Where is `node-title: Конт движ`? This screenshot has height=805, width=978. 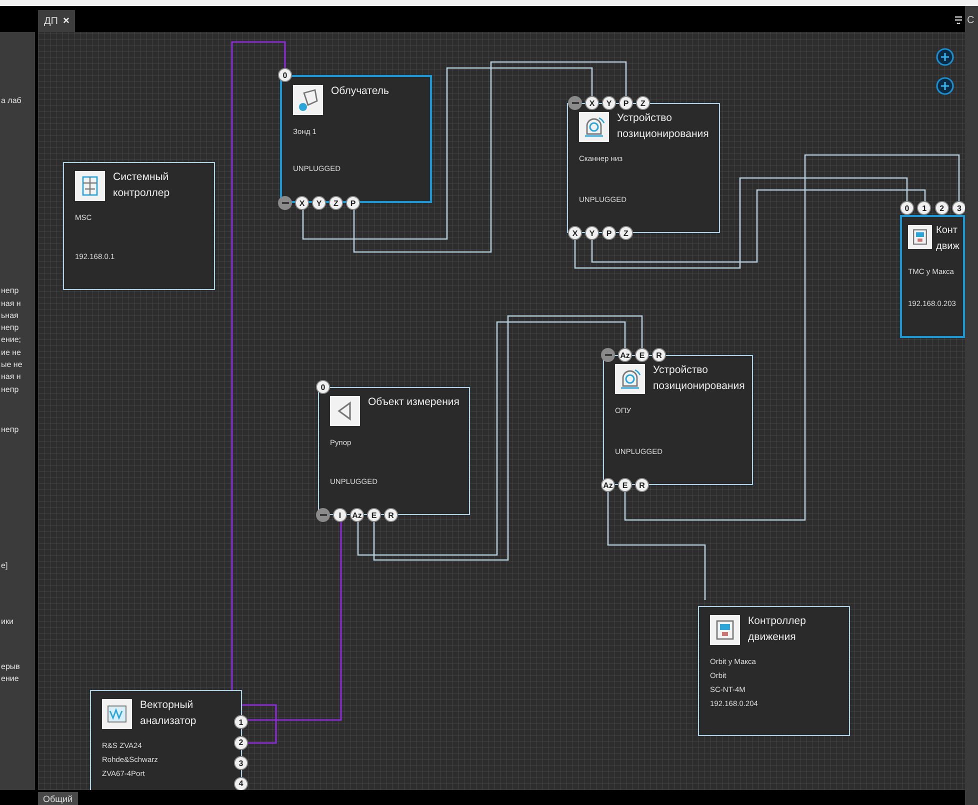
node-title: Конт движ is located at coordinates (948, 239).